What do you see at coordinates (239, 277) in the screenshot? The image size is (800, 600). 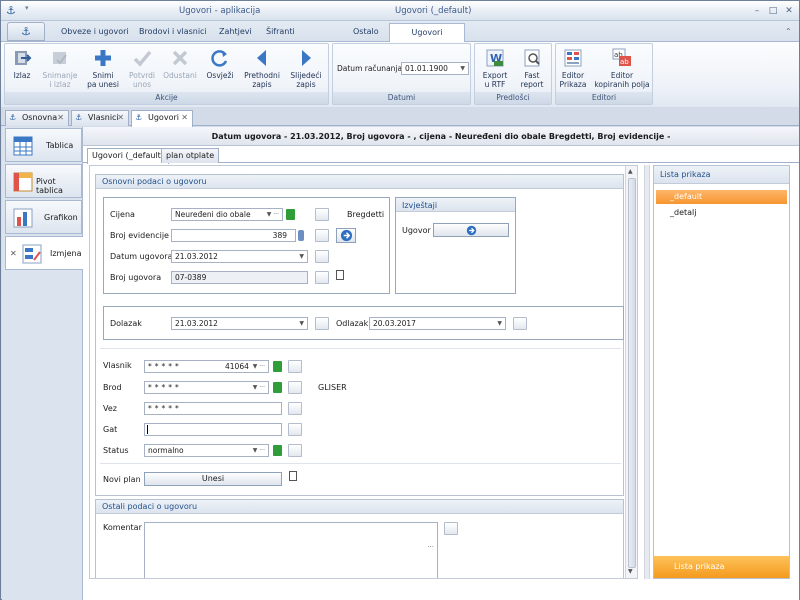 I see `broj-ugovora-input: 07-0389` at bounding box center [239, 277].